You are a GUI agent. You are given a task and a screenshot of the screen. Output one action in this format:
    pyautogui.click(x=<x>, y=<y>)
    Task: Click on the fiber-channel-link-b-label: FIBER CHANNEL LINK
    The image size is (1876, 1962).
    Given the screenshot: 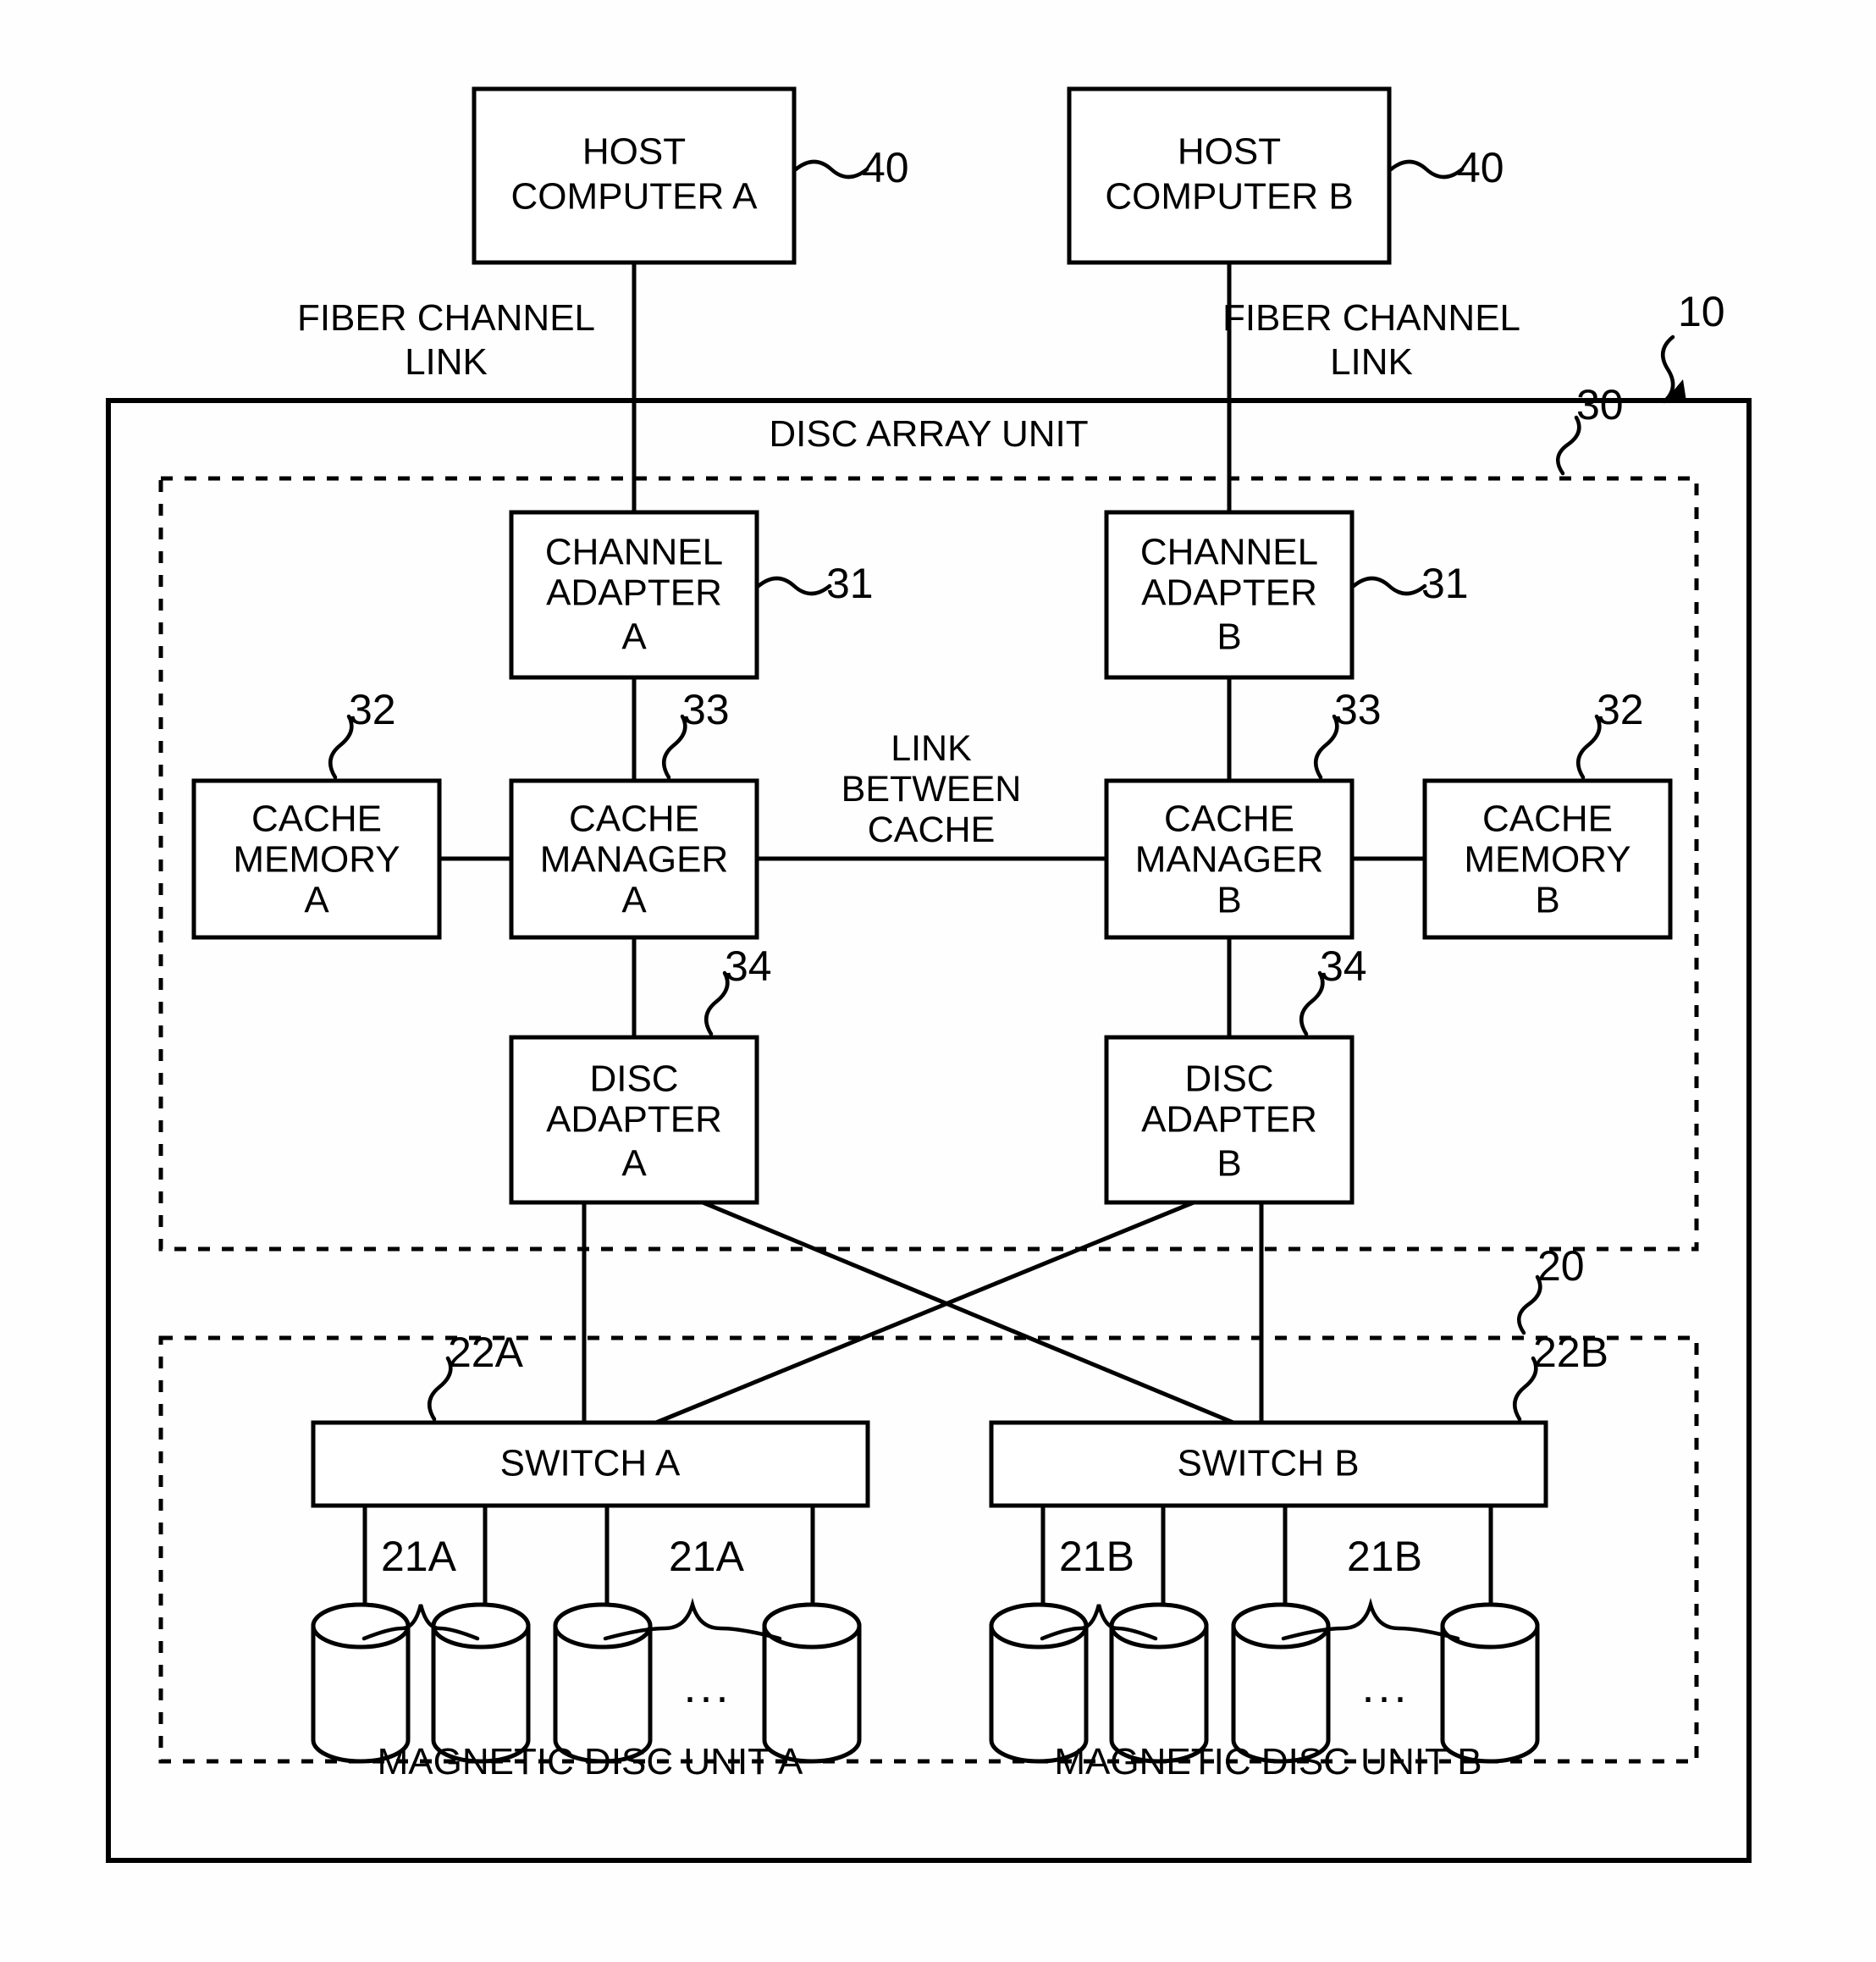 What is the action you would take?
    pyautogui.click(x=1371, y=340)
    